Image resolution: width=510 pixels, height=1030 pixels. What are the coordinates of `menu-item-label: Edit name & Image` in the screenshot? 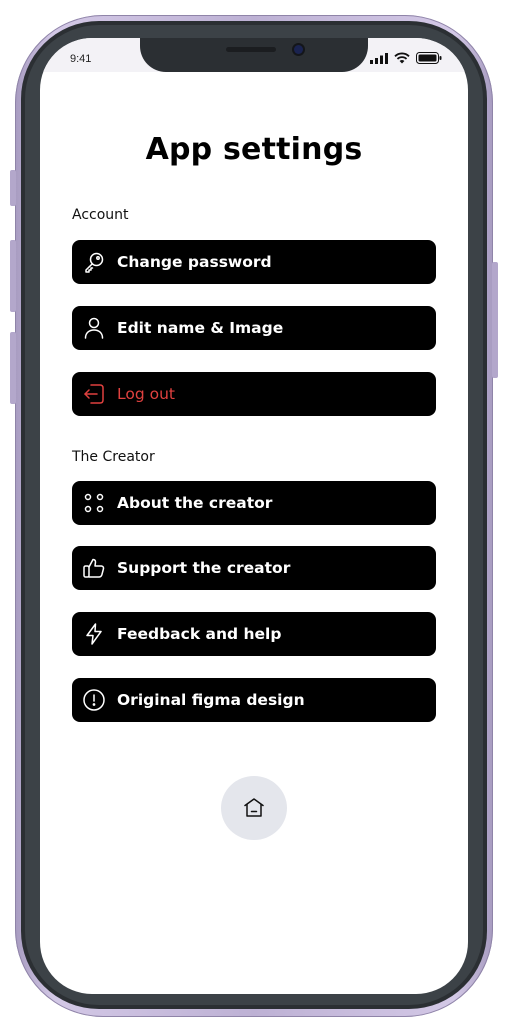 It's located at (200, 328).